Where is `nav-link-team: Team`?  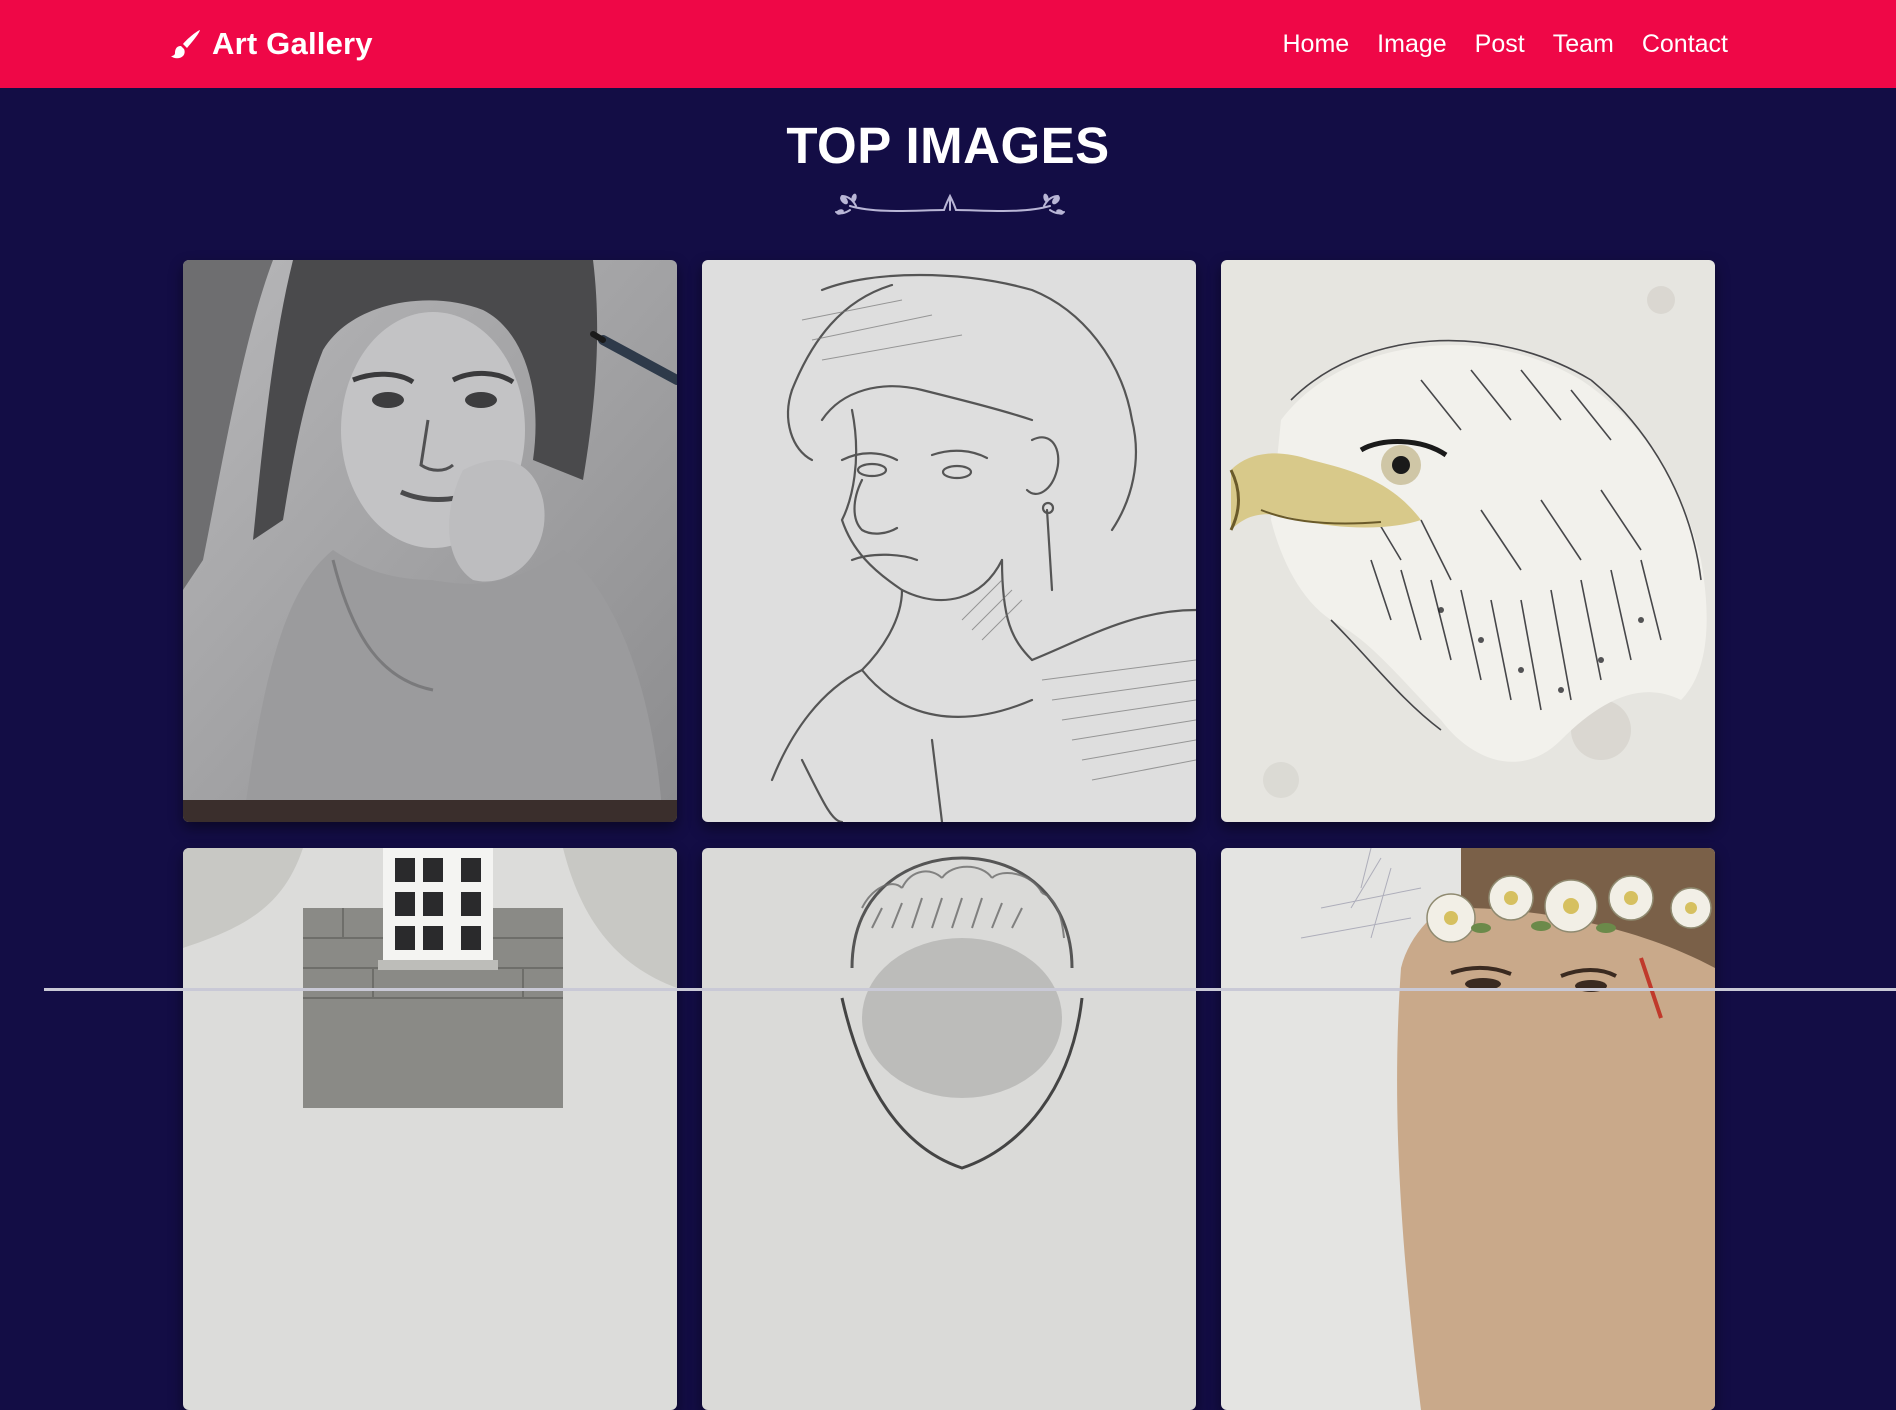
nav-link-team: Team is located at coordinates (1583, 44).